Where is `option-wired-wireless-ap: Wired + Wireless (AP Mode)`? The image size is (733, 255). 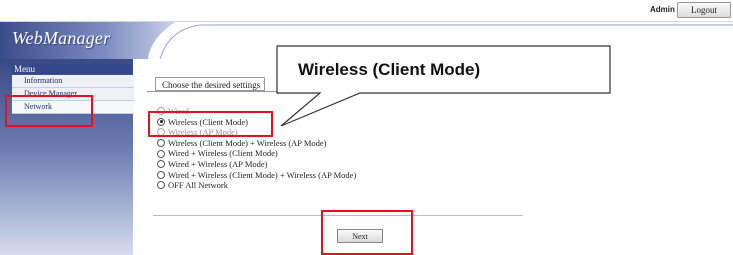
option-wired-wireless-ap: Wired + Wireless (AP Mode) is located at coordinates (256, 164).